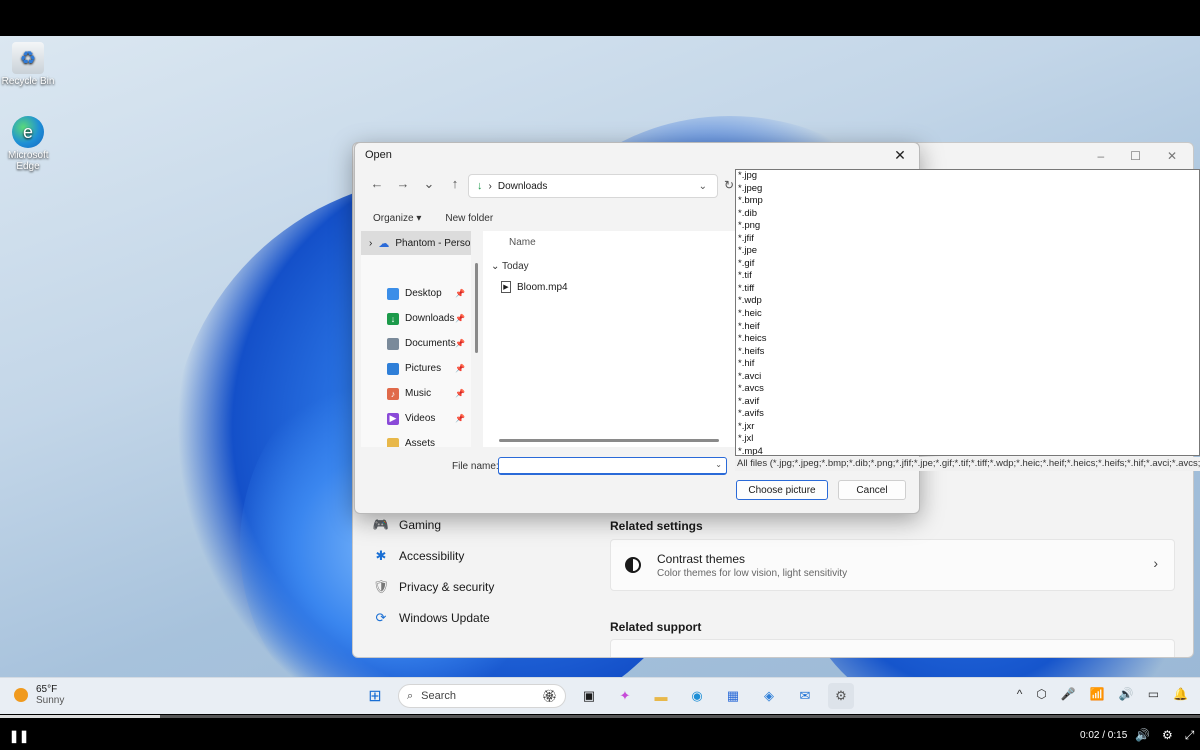 The width and height of the screenshot is (1200, 750). What do you see at coordinates (769, 696) in the screenshot?
I see `photos-icon: ◈` at bounding box center [769, 696].